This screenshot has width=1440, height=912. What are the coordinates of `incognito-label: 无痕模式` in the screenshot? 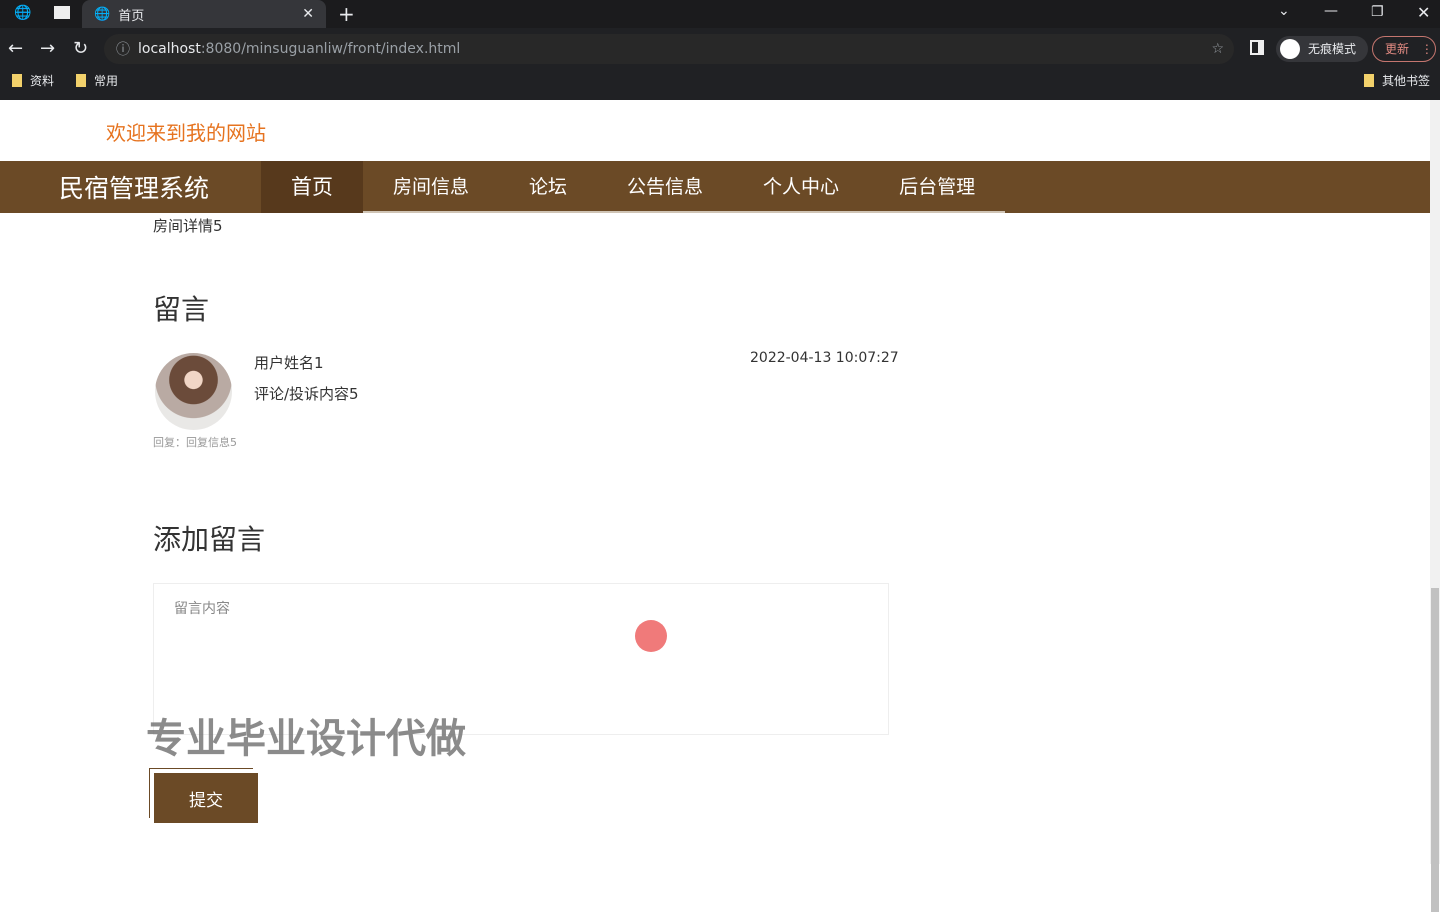 It's located at (1332, 49).